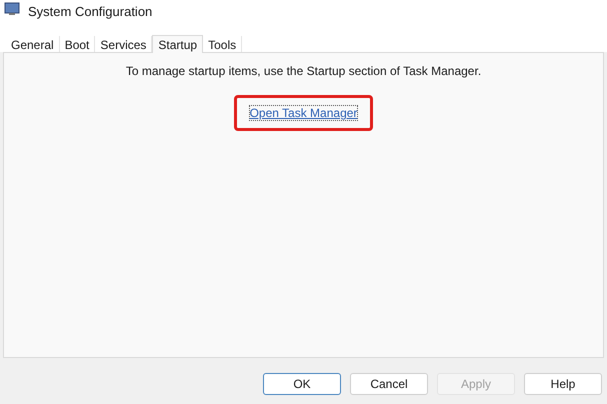 This screenshot has height=404, width=607. What do you see at coordinates (12, 9) in the screenshot?
I see `app-icon` at bounding box center [12, 9].